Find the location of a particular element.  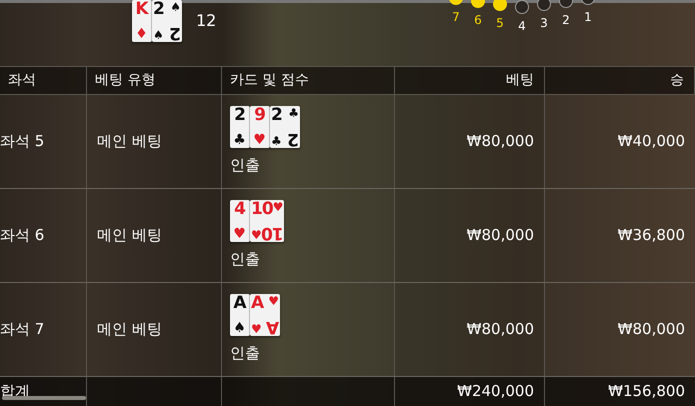

column-header: 베팅 is located at coordinates (520, 80).